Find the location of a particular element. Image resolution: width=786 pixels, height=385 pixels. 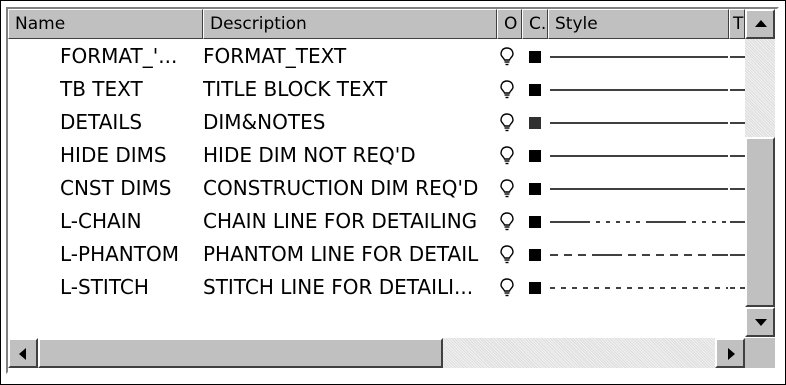

column-header-thickness: T is located at coordinates (737, 24).